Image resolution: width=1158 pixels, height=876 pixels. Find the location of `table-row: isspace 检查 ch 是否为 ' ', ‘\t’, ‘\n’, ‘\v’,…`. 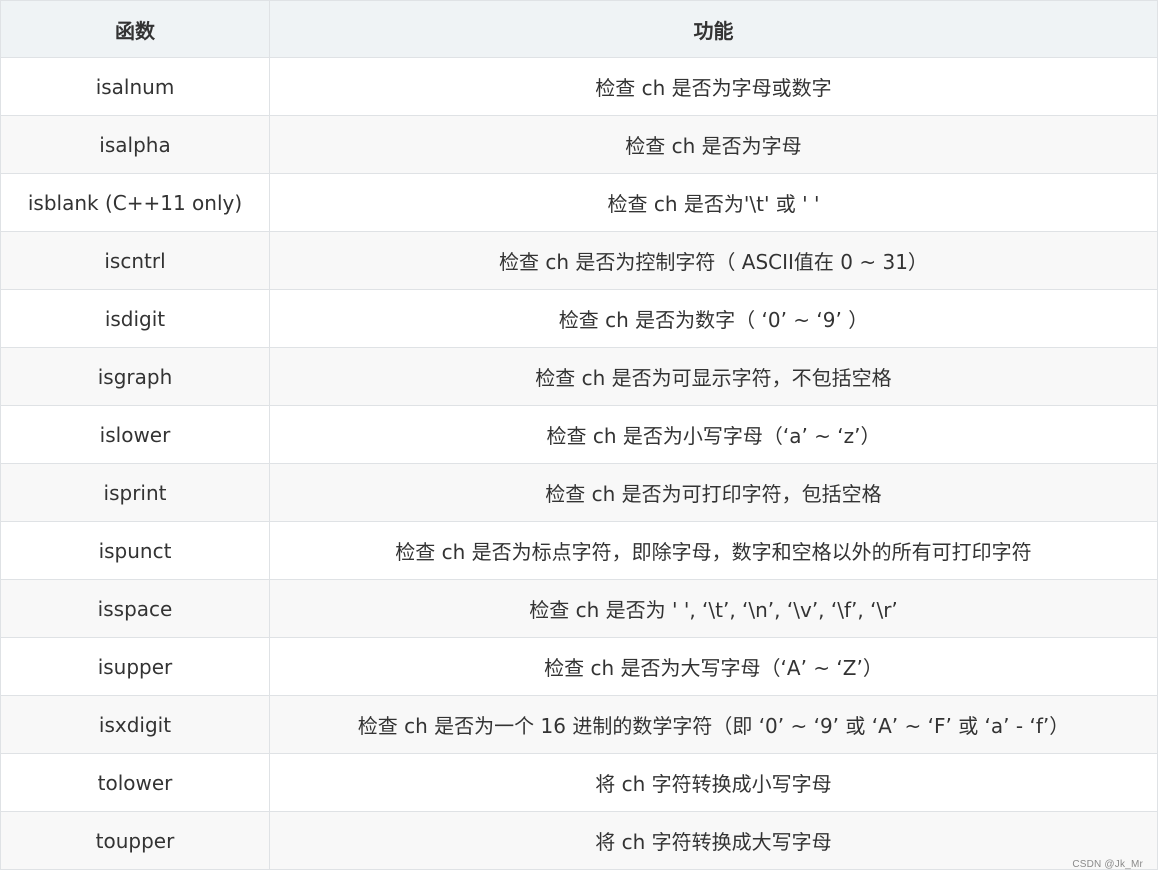

table-row: isspace 检查 ch 是否为 ' ', ‘\t’, ‘\n’, ‘\v’,… is located at coordinates (579, 608).